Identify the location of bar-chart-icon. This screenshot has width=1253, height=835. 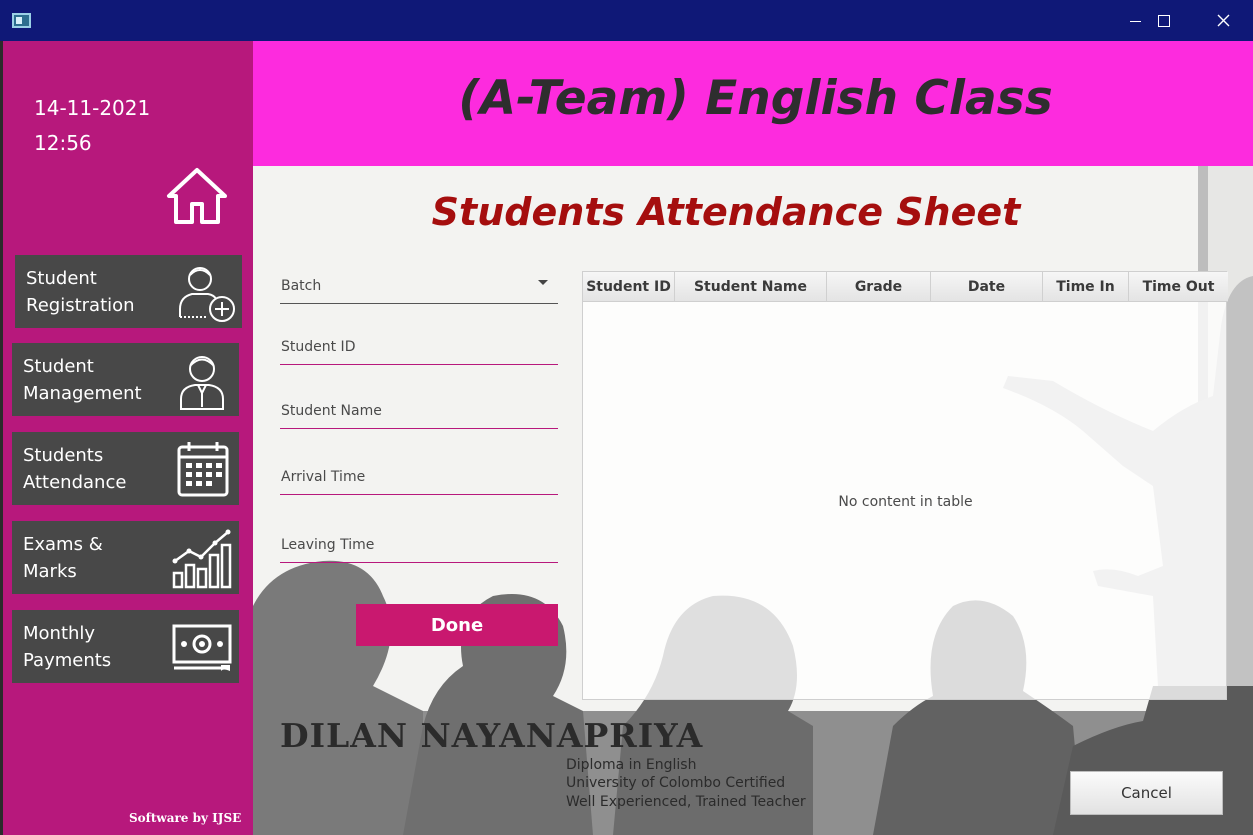
(202, 559).